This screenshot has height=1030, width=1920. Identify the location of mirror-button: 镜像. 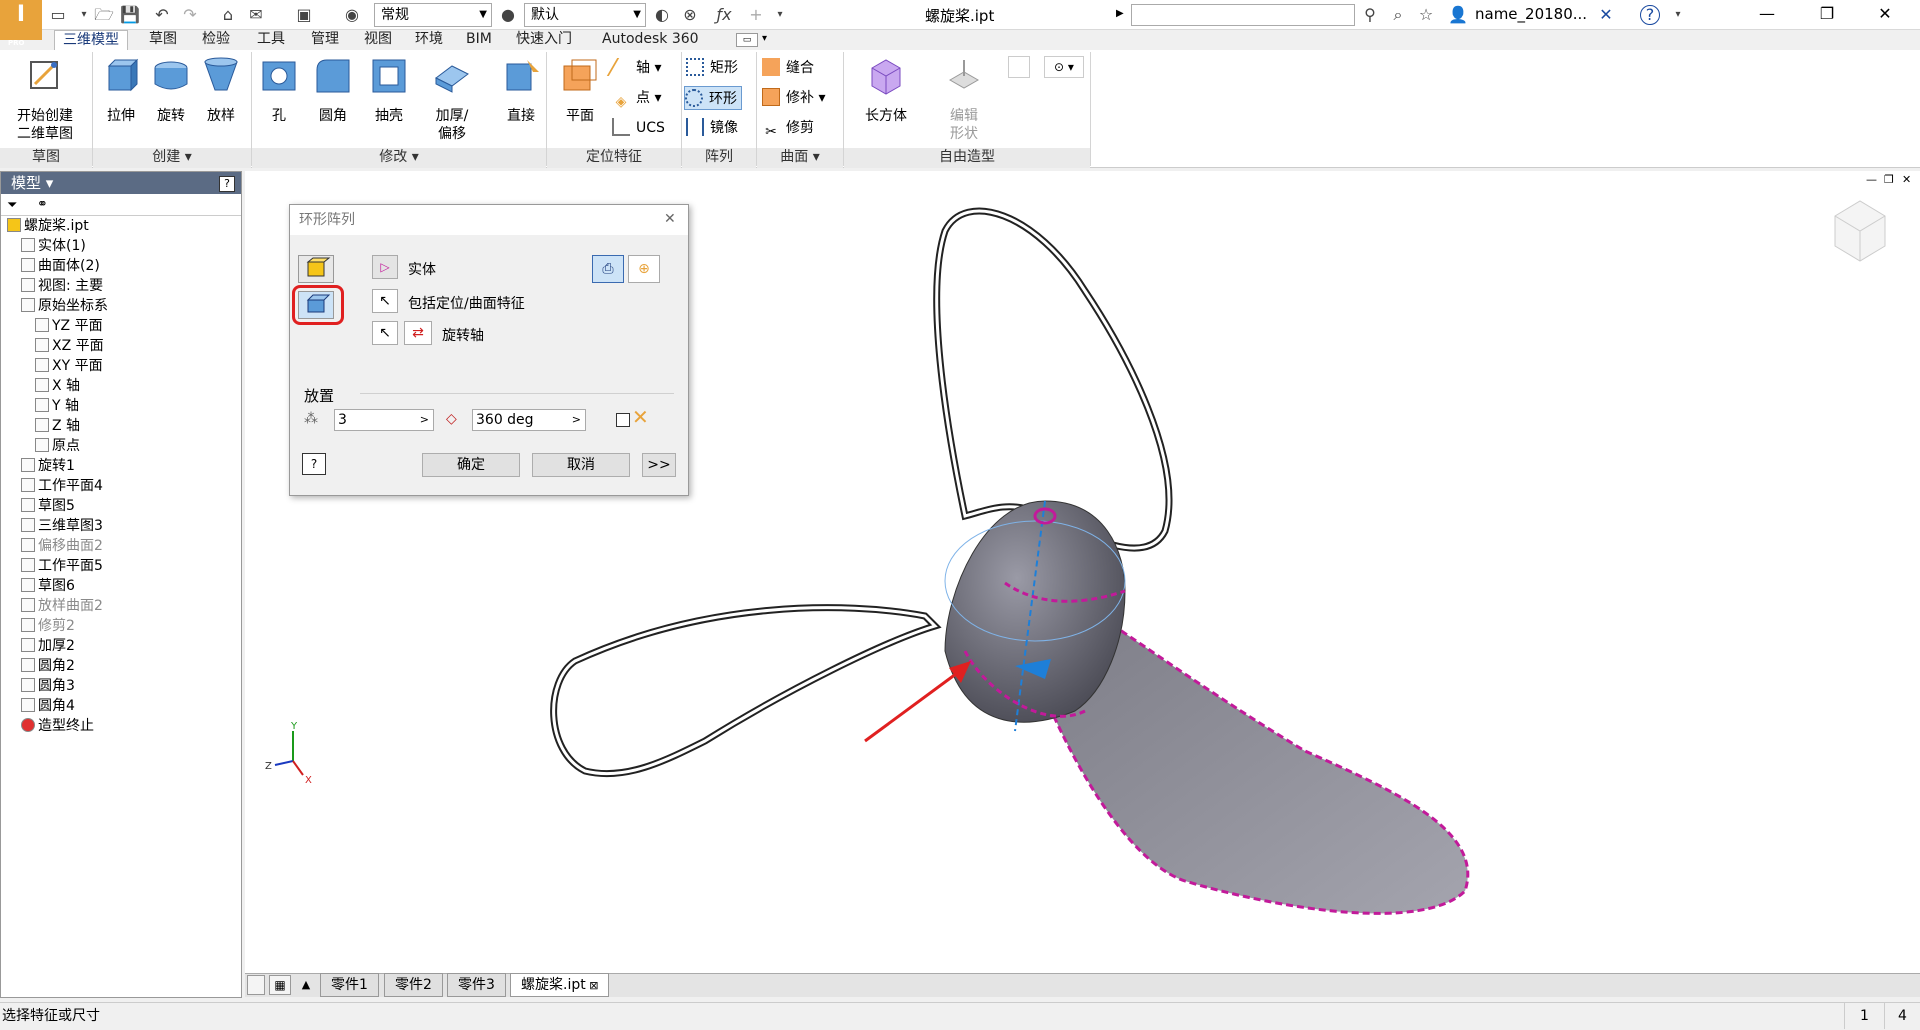
(712, 128).